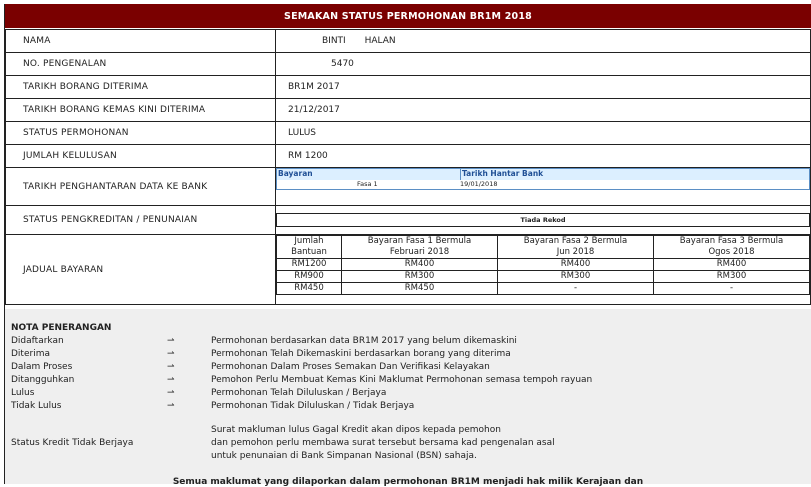 Image resolution: width=811 pixels, height=487 pixels. What do you see at coordinates (36, 406) in the screenshot?
I see `note-key: Tidak Lulus` at bounding box center [36, 406].